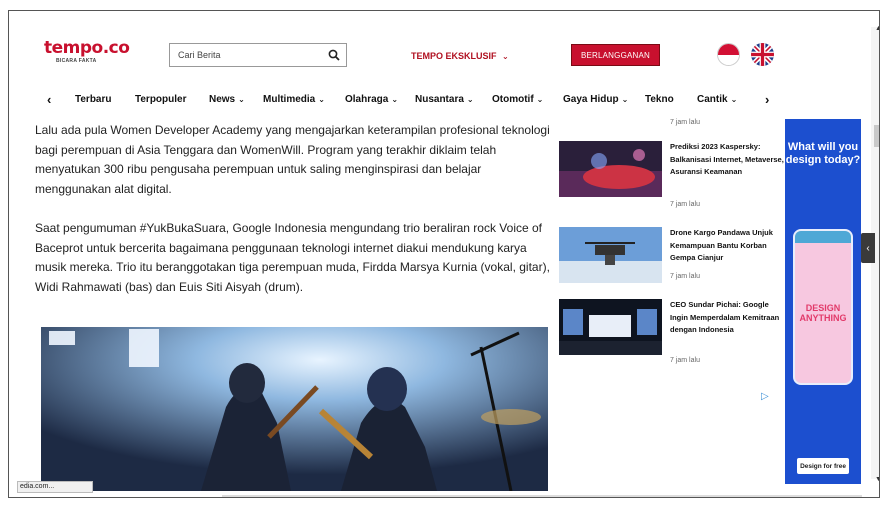  I want to click on nav-item-terpopuler: Terpopuler, so click(160, 99).